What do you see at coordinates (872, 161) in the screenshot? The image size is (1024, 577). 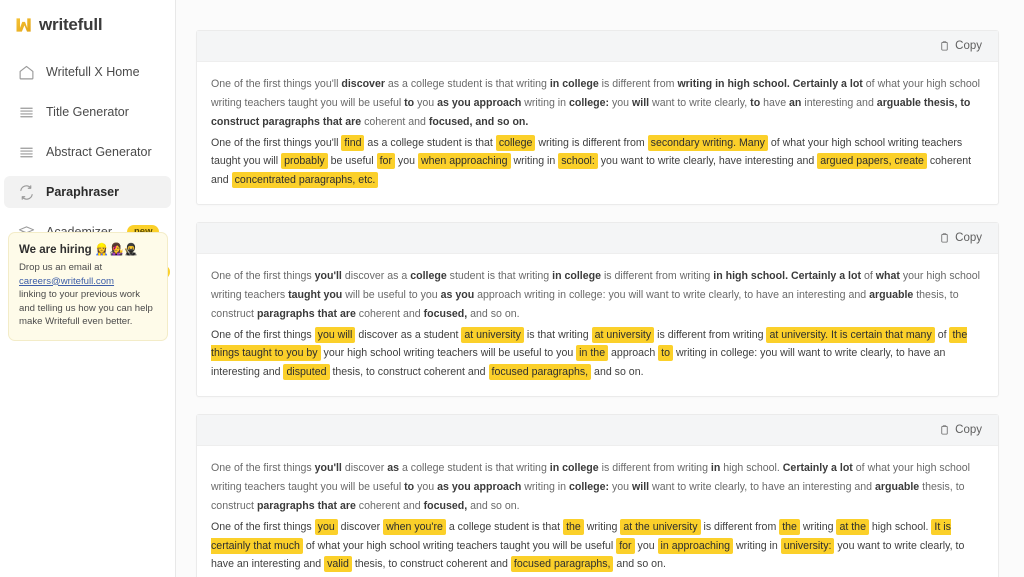 I see `highlighted-edit: argued papers, create` at bounding box center [872, 161].